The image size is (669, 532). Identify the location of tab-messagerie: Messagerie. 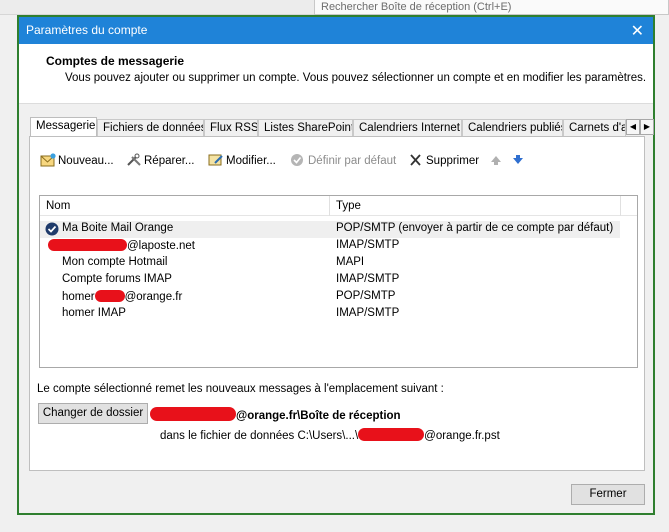
(63, 127).